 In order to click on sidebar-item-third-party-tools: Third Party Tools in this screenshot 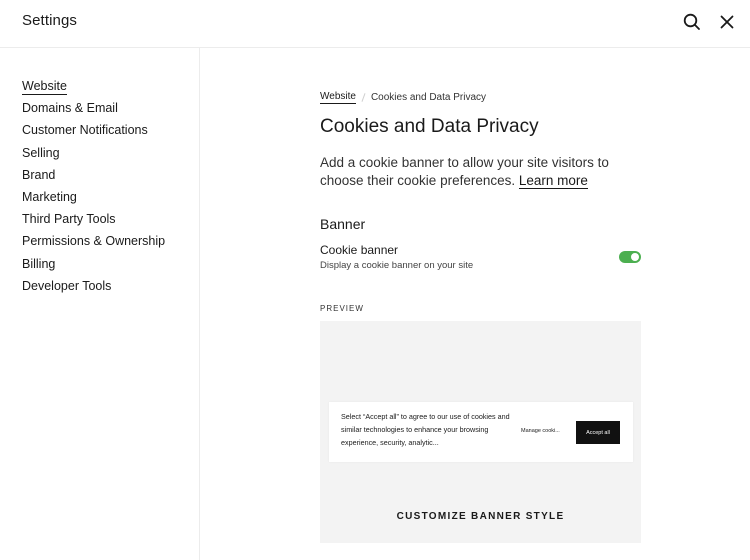, I will do `click(93, 220)`.